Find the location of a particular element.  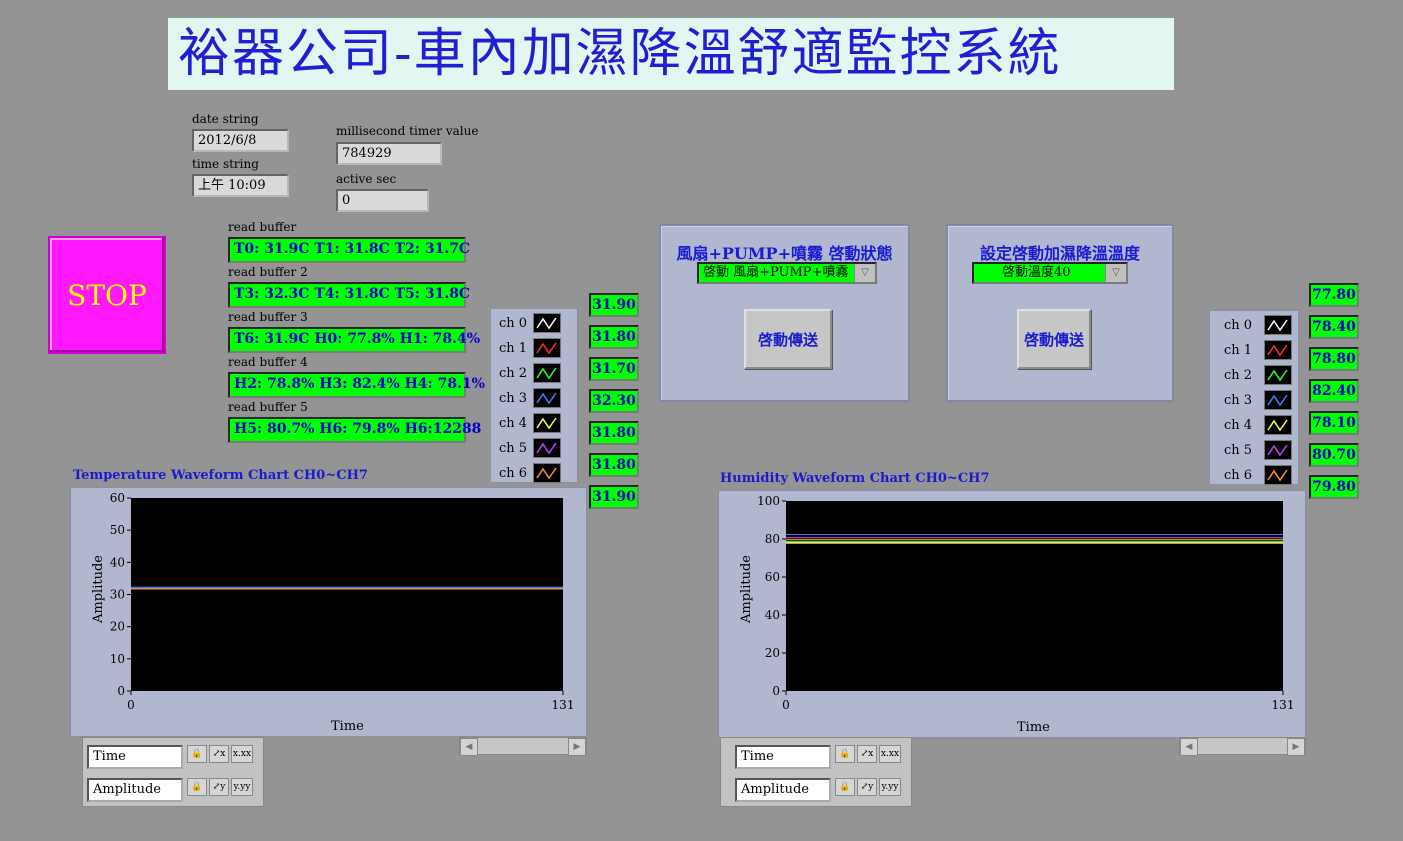

hum-chart-scrollbar: ◀ ▶ is located at coordinates (1242, 746).